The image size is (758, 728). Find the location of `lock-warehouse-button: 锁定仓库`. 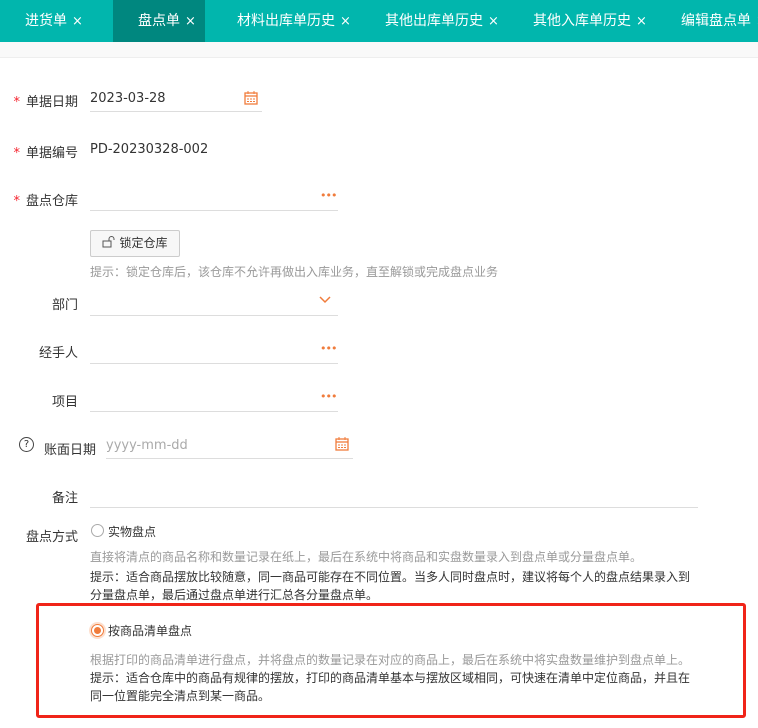

lock-warehouse-button: 锁定仓库 is located at coordinates (135, 243).